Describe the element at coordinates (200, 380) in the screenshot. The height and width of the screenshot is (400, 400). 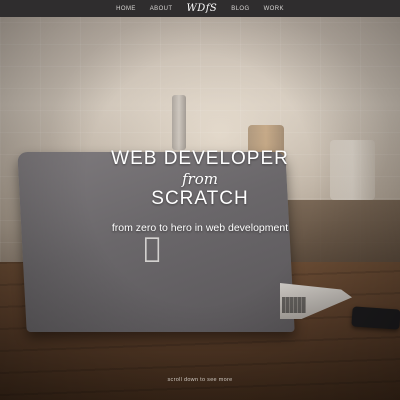
I see `scroll-hint: scroll down to see more` at that location.